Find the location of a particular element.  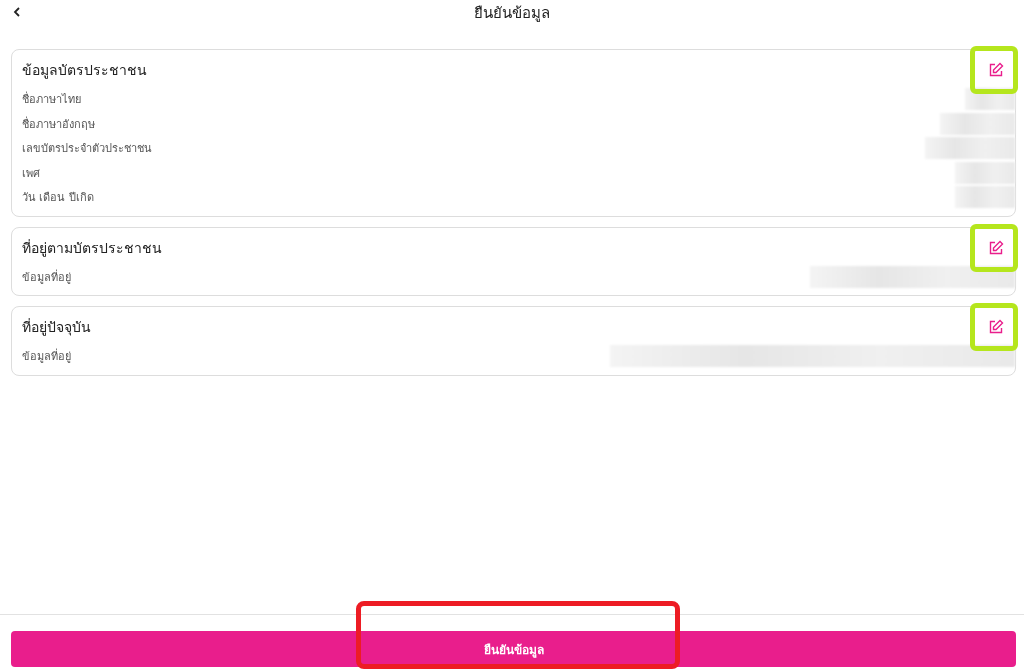

field-label: เลขบัตรประจำตัวประชาชน is located at coordinates (87, 149).